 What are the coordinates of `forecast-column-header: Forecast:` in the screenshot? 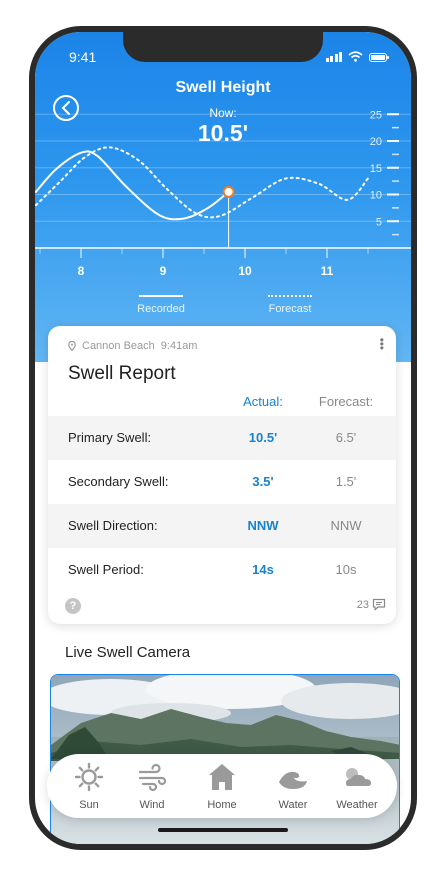 It's located at (346, 401).